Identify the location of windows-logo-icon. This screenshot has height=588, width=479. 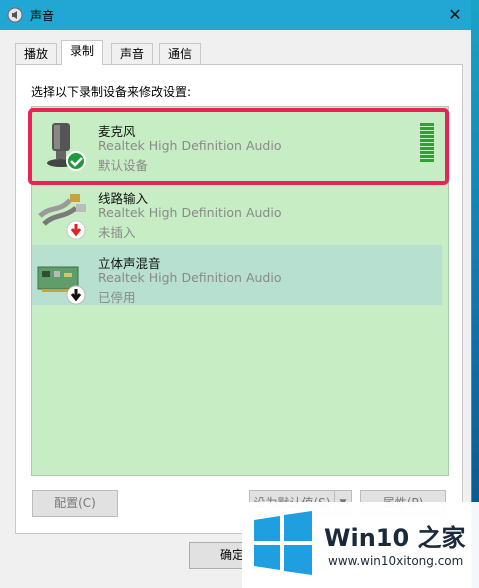
(283, 543).